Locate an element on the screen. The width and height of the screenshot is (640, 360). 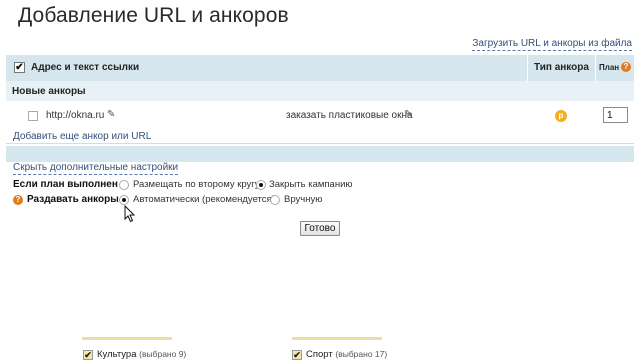
plan-done-label: Если план выполнен is located at coordinates (65, 184).